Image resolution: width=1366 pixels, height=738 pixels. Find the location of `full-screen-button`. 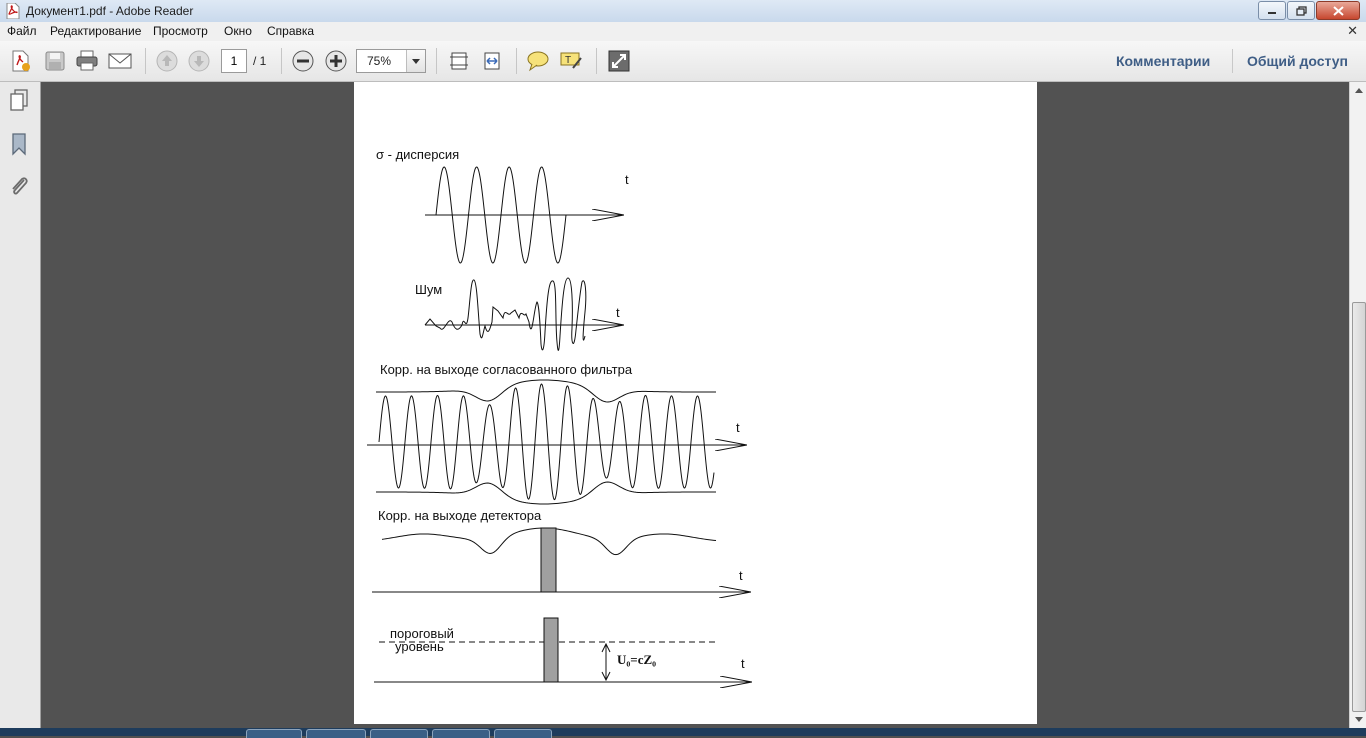

full-screen-button is located at coordinates (619, 61).